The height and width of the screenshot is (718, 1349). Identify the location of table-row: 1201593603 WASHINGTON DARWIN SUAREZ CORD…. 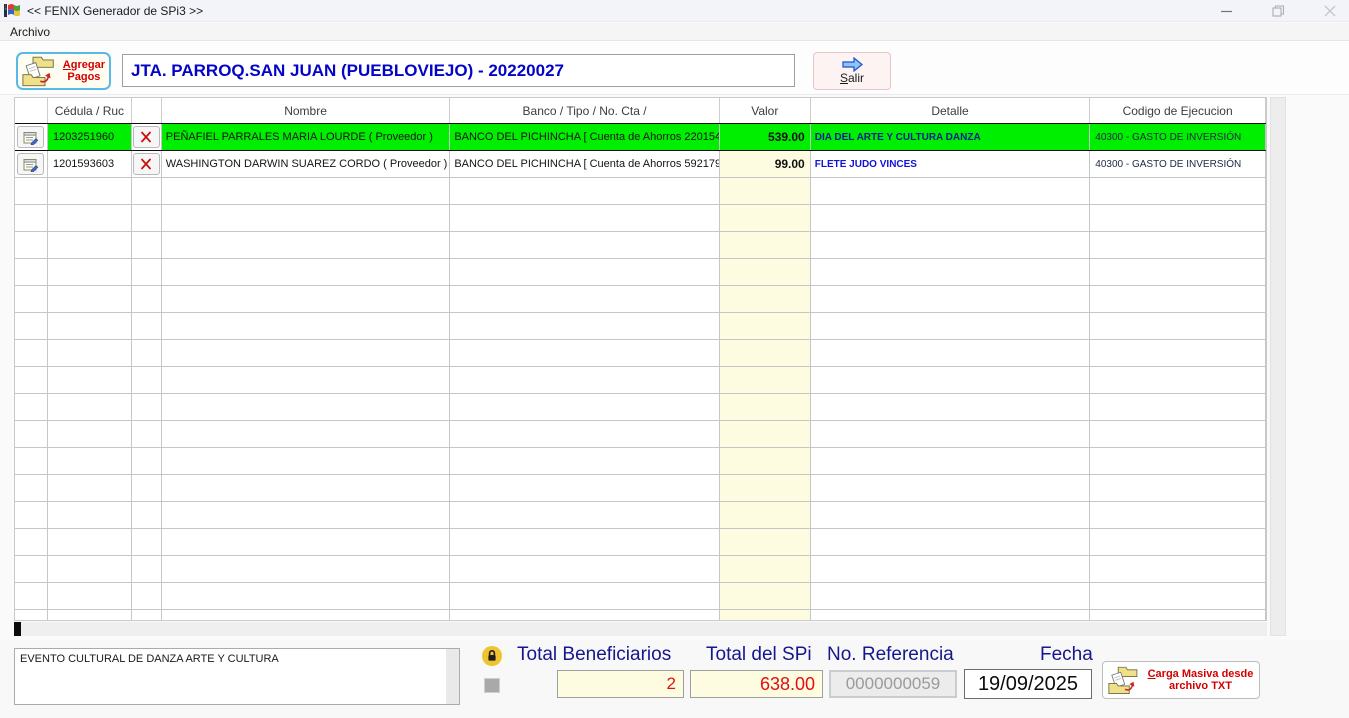
(640, 164).